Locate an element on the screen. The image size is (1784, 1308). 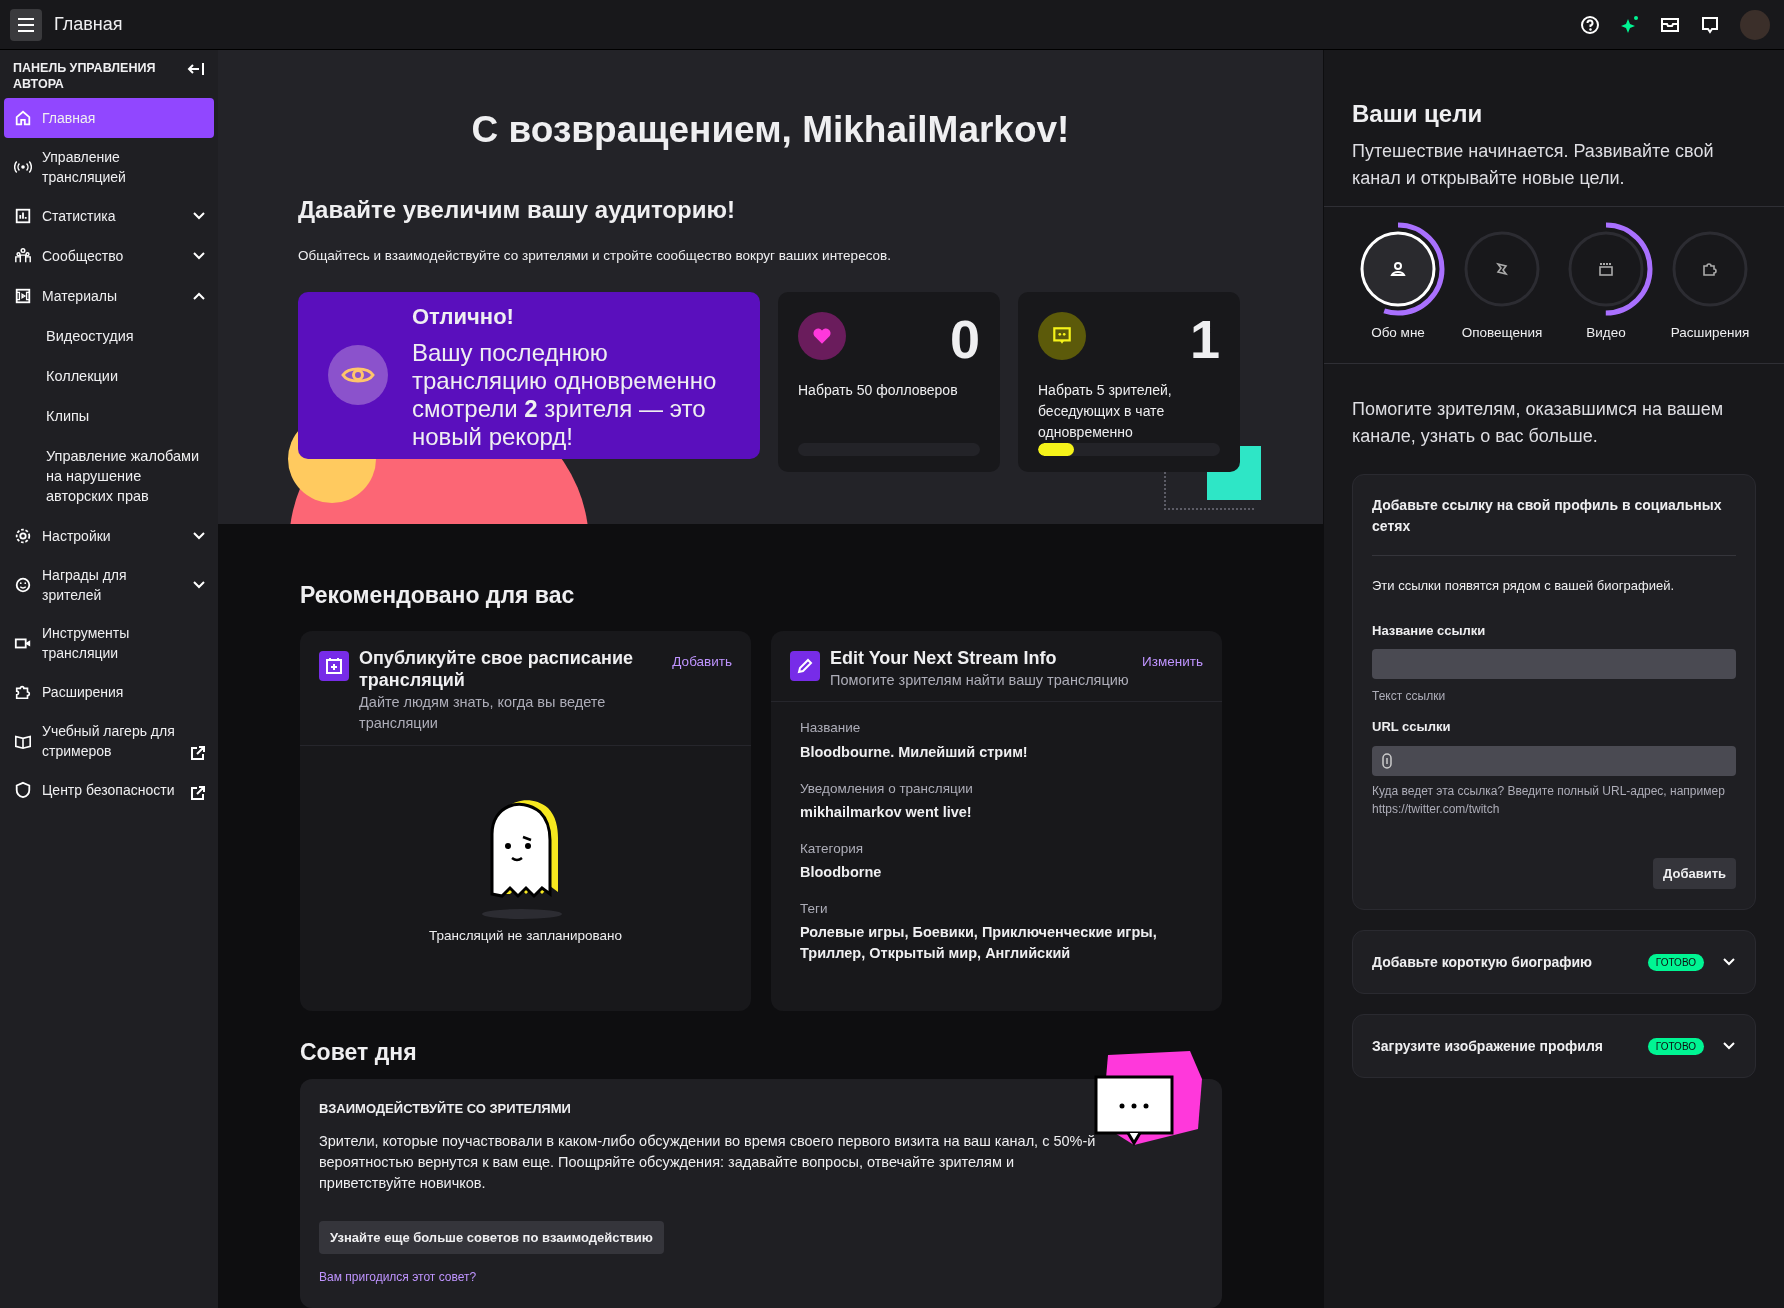
empty-state-text: Трансляций не запланировано is located at coordinates (525, 936).